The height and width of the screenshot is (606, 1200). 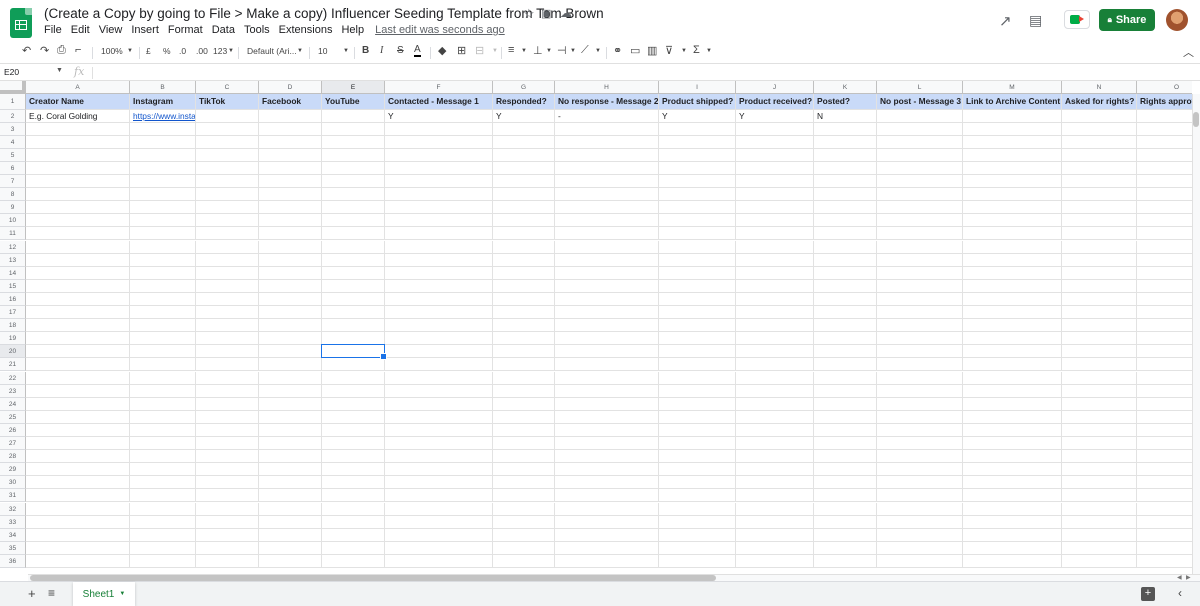 What do you see at coordinates (145, 30) in the screenshot?
I see `menu-insert: Insert` at bounding box center [145, 30].